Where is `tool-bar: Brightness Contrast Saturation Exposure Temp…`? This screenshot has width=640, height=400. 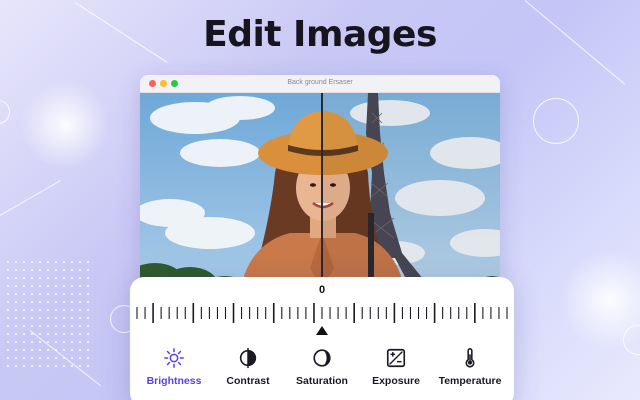
tool-bar: Brightness Contrast Saturation Exposure Temp… is located at coordinates (322, 372).